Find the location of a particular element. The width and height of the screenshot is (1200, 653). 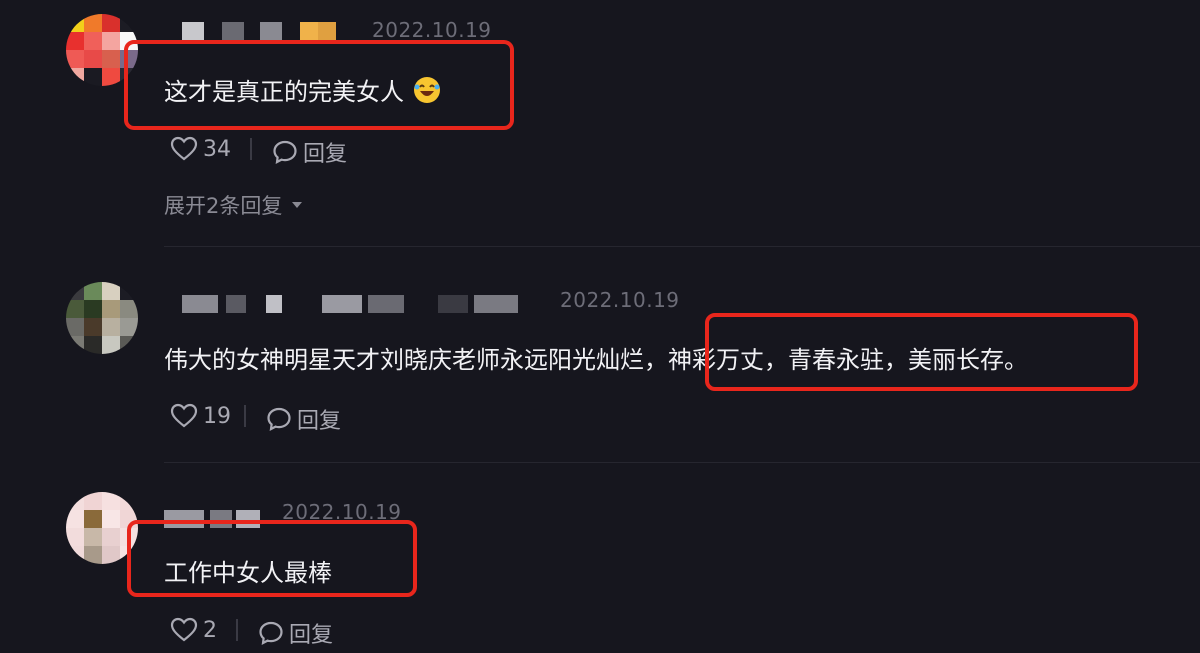

like-button: 34 is located at coordinates (200, 149).